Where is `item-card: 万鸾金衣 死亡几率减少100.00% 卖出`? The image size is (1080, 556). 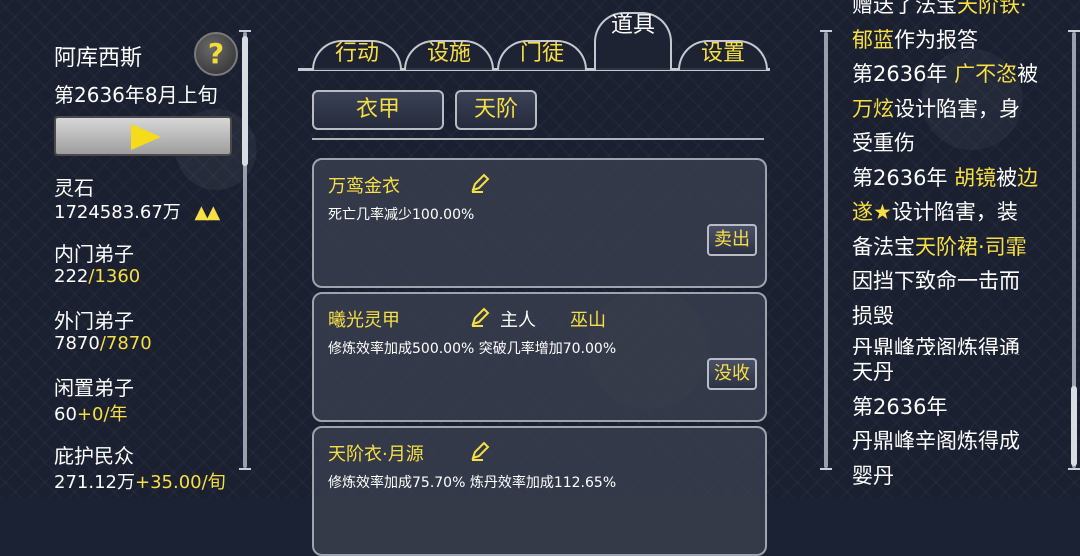
item-card: 万鸾金衣 死亡几率减少100.00% 卖出 is located at coordinates (539, 223).